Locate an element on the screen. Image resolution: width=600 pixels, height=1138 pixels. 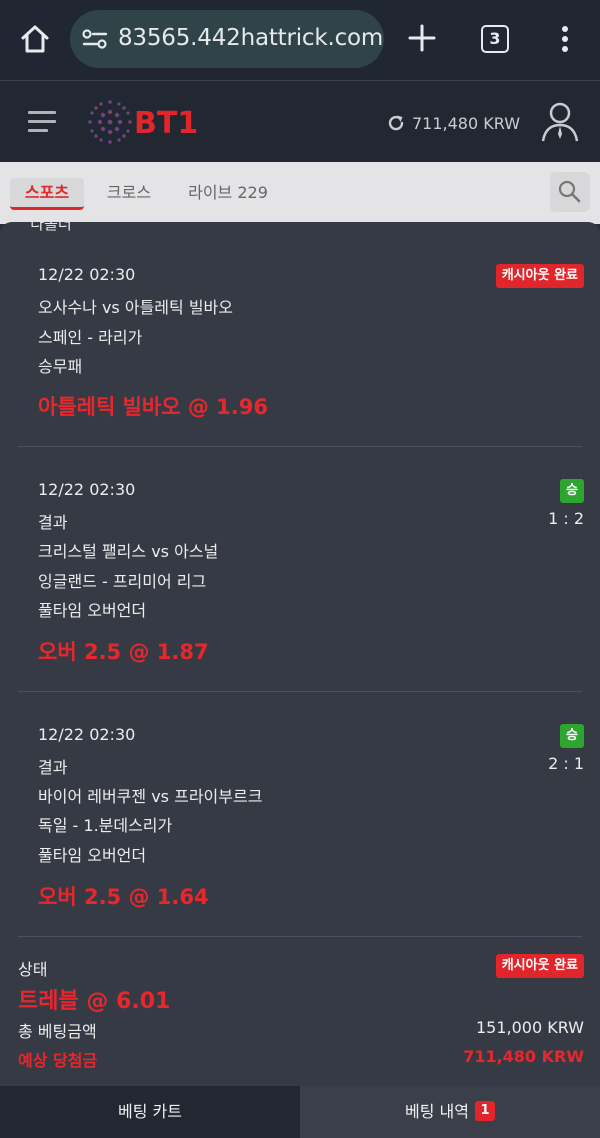
home-icon is located at coordinates (35, 39).